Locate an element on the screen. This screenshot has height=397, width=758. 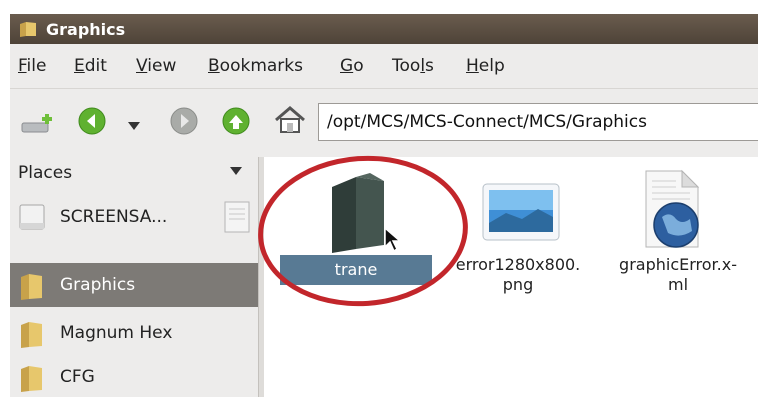
menu-go: Go is located at coordinates (352, 66).